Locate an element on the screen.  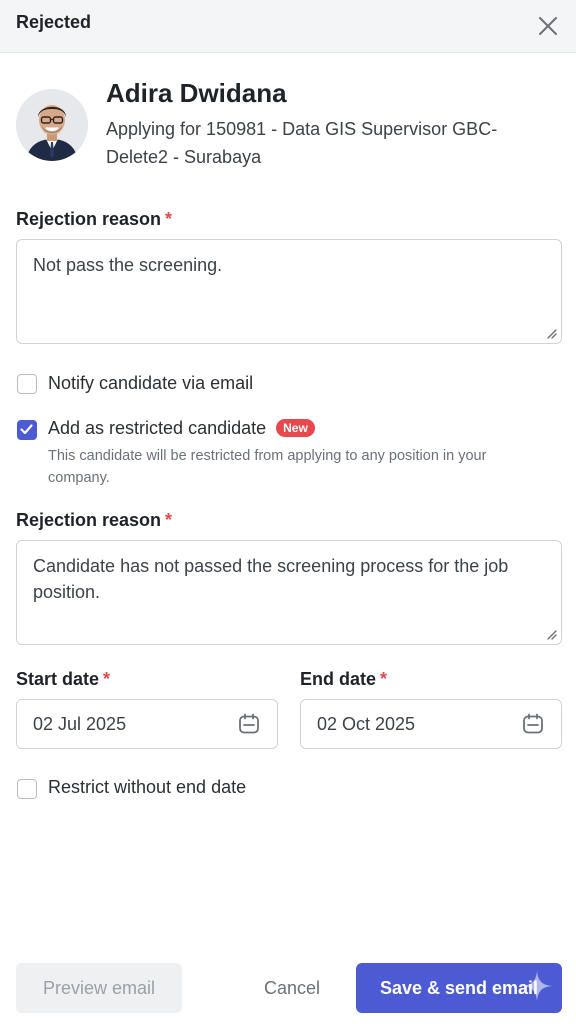
close-button is located at coordinates (548, 26).